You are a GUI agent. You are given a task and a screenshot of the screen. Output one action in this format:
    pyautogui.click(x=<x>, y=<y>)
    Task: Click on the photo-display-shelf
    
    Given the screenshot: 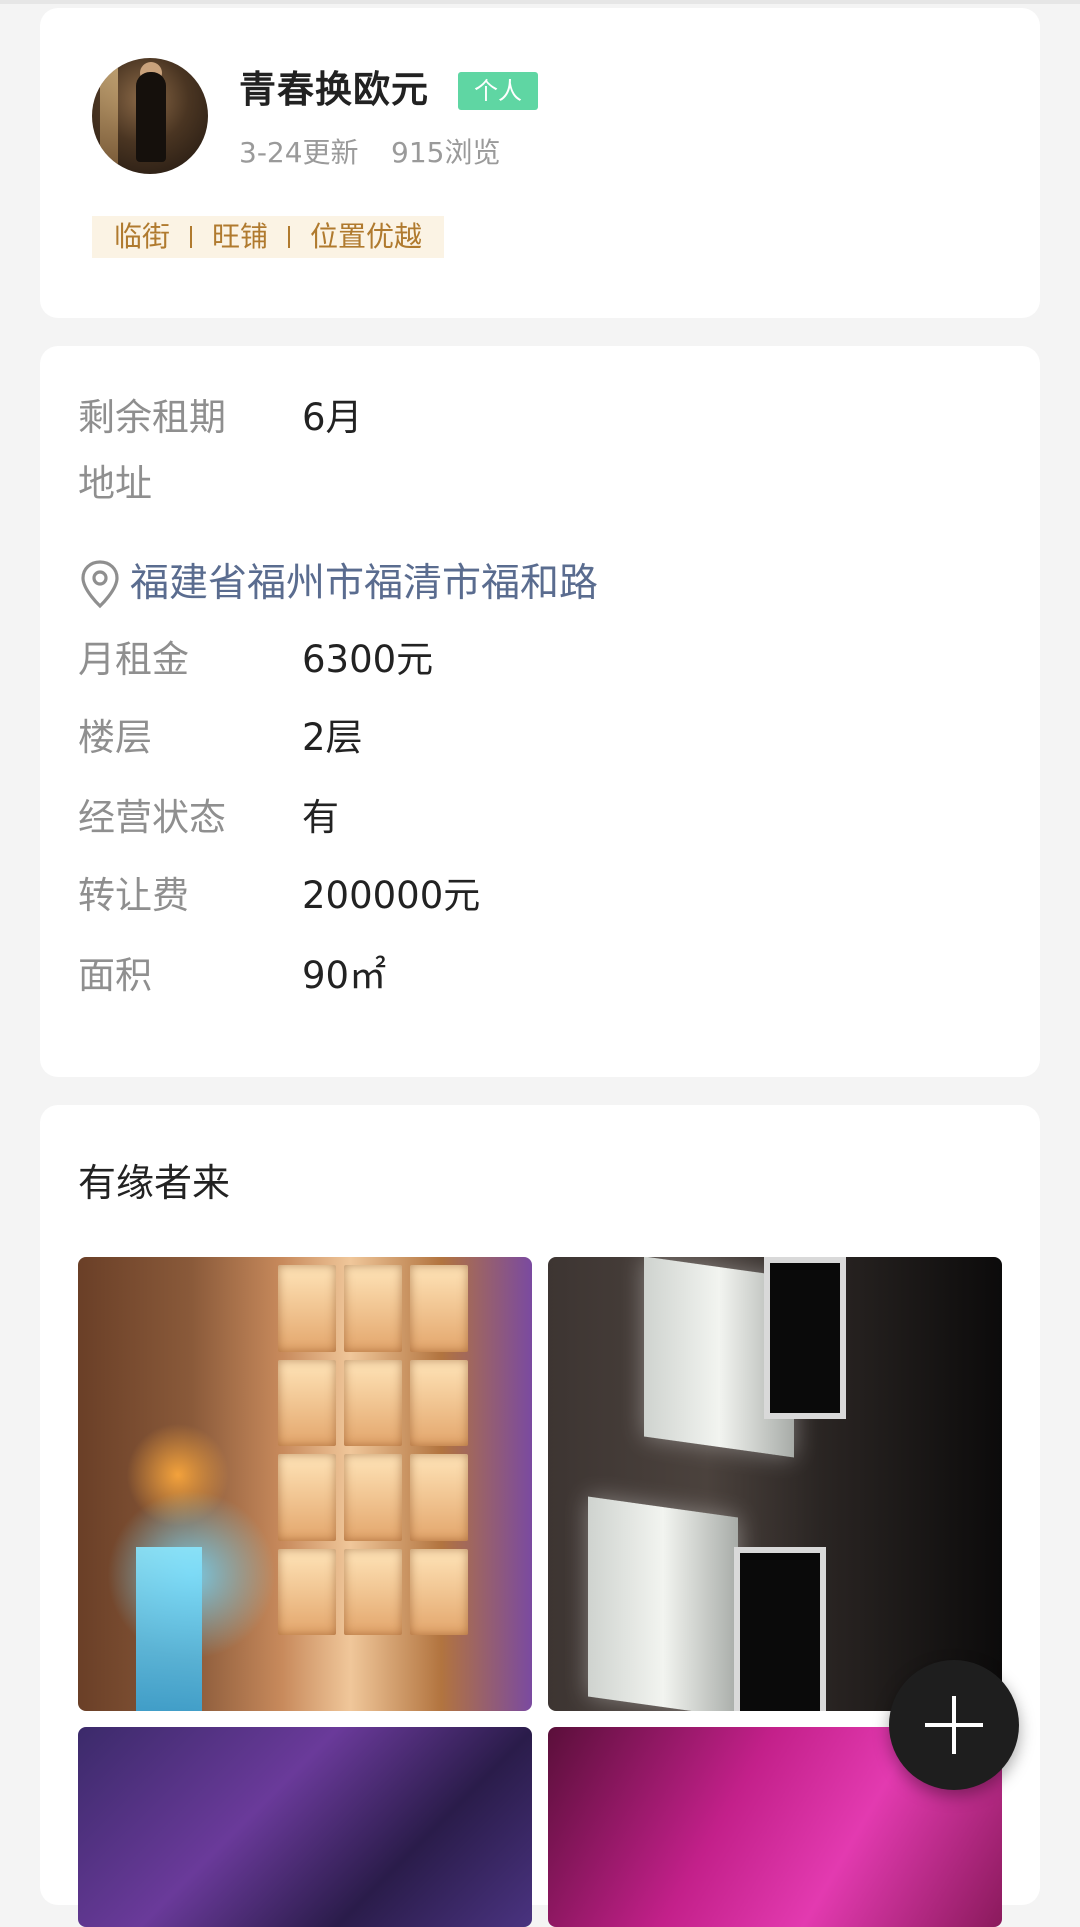 What is the action you would take?
    pyautogui.click(x=373, y=1450)
    